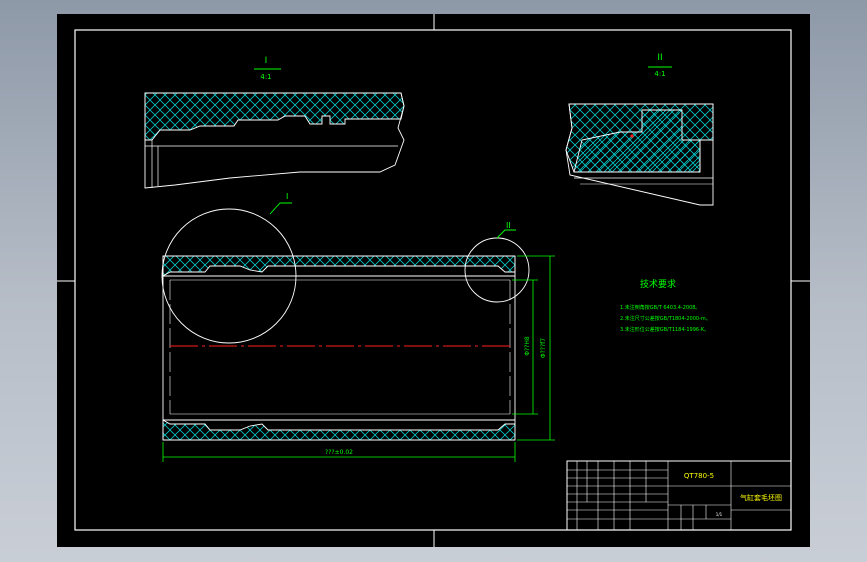 This screenshot has height=562, width=867. What do you see at coordinates (527, 346) in the screenshot?
I see `inner-diameter-dimension: Φ??H8` at bounding box center [527, 346].